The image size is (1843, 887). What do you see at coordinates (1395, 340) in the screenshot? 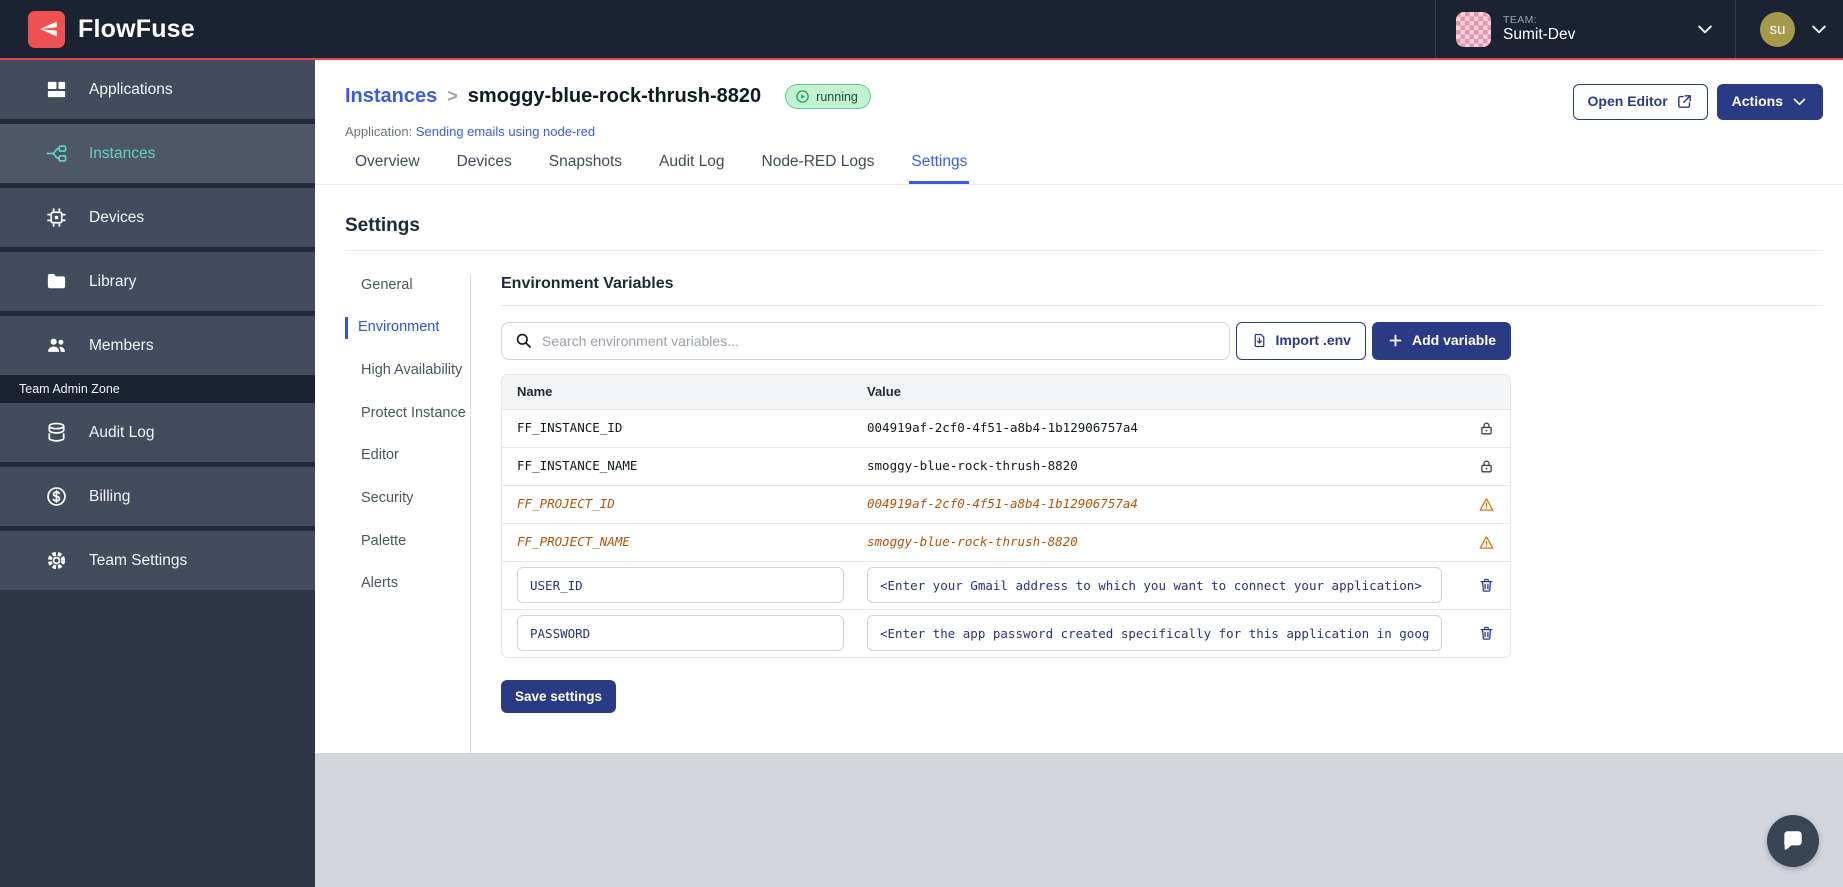
I see `plus-icon` at bounding box center [1395, 340].